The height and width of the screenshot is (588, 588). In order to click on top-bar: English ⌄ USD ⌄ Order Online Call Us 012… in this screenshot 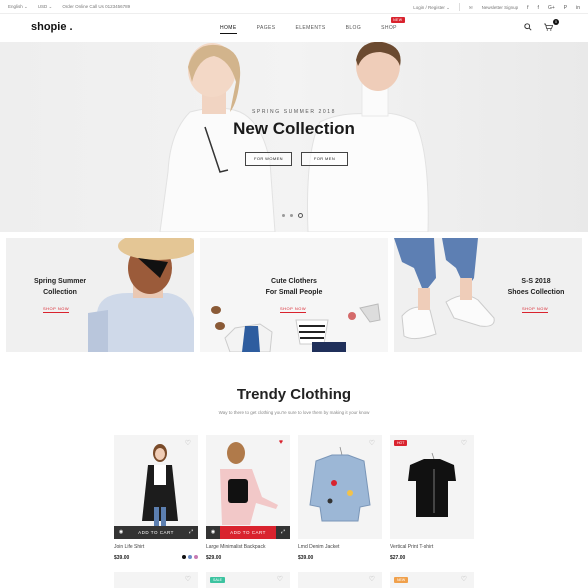, I will do `click(294, 7)`.